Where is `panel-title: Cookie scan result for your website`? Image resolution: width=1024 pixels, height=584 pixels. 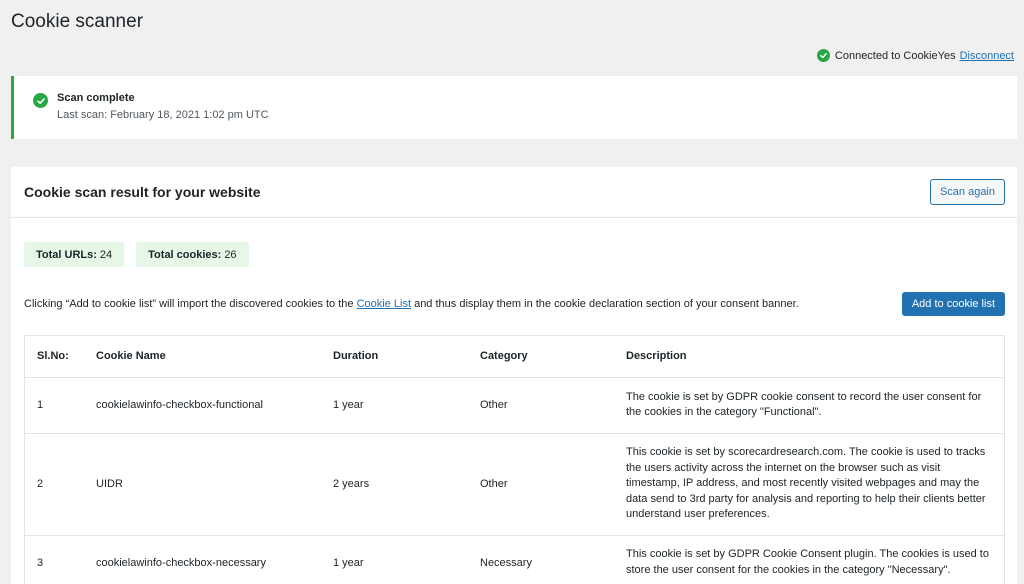 panel-title: Cookie scan result for your website is located at coordinates (142, 192).